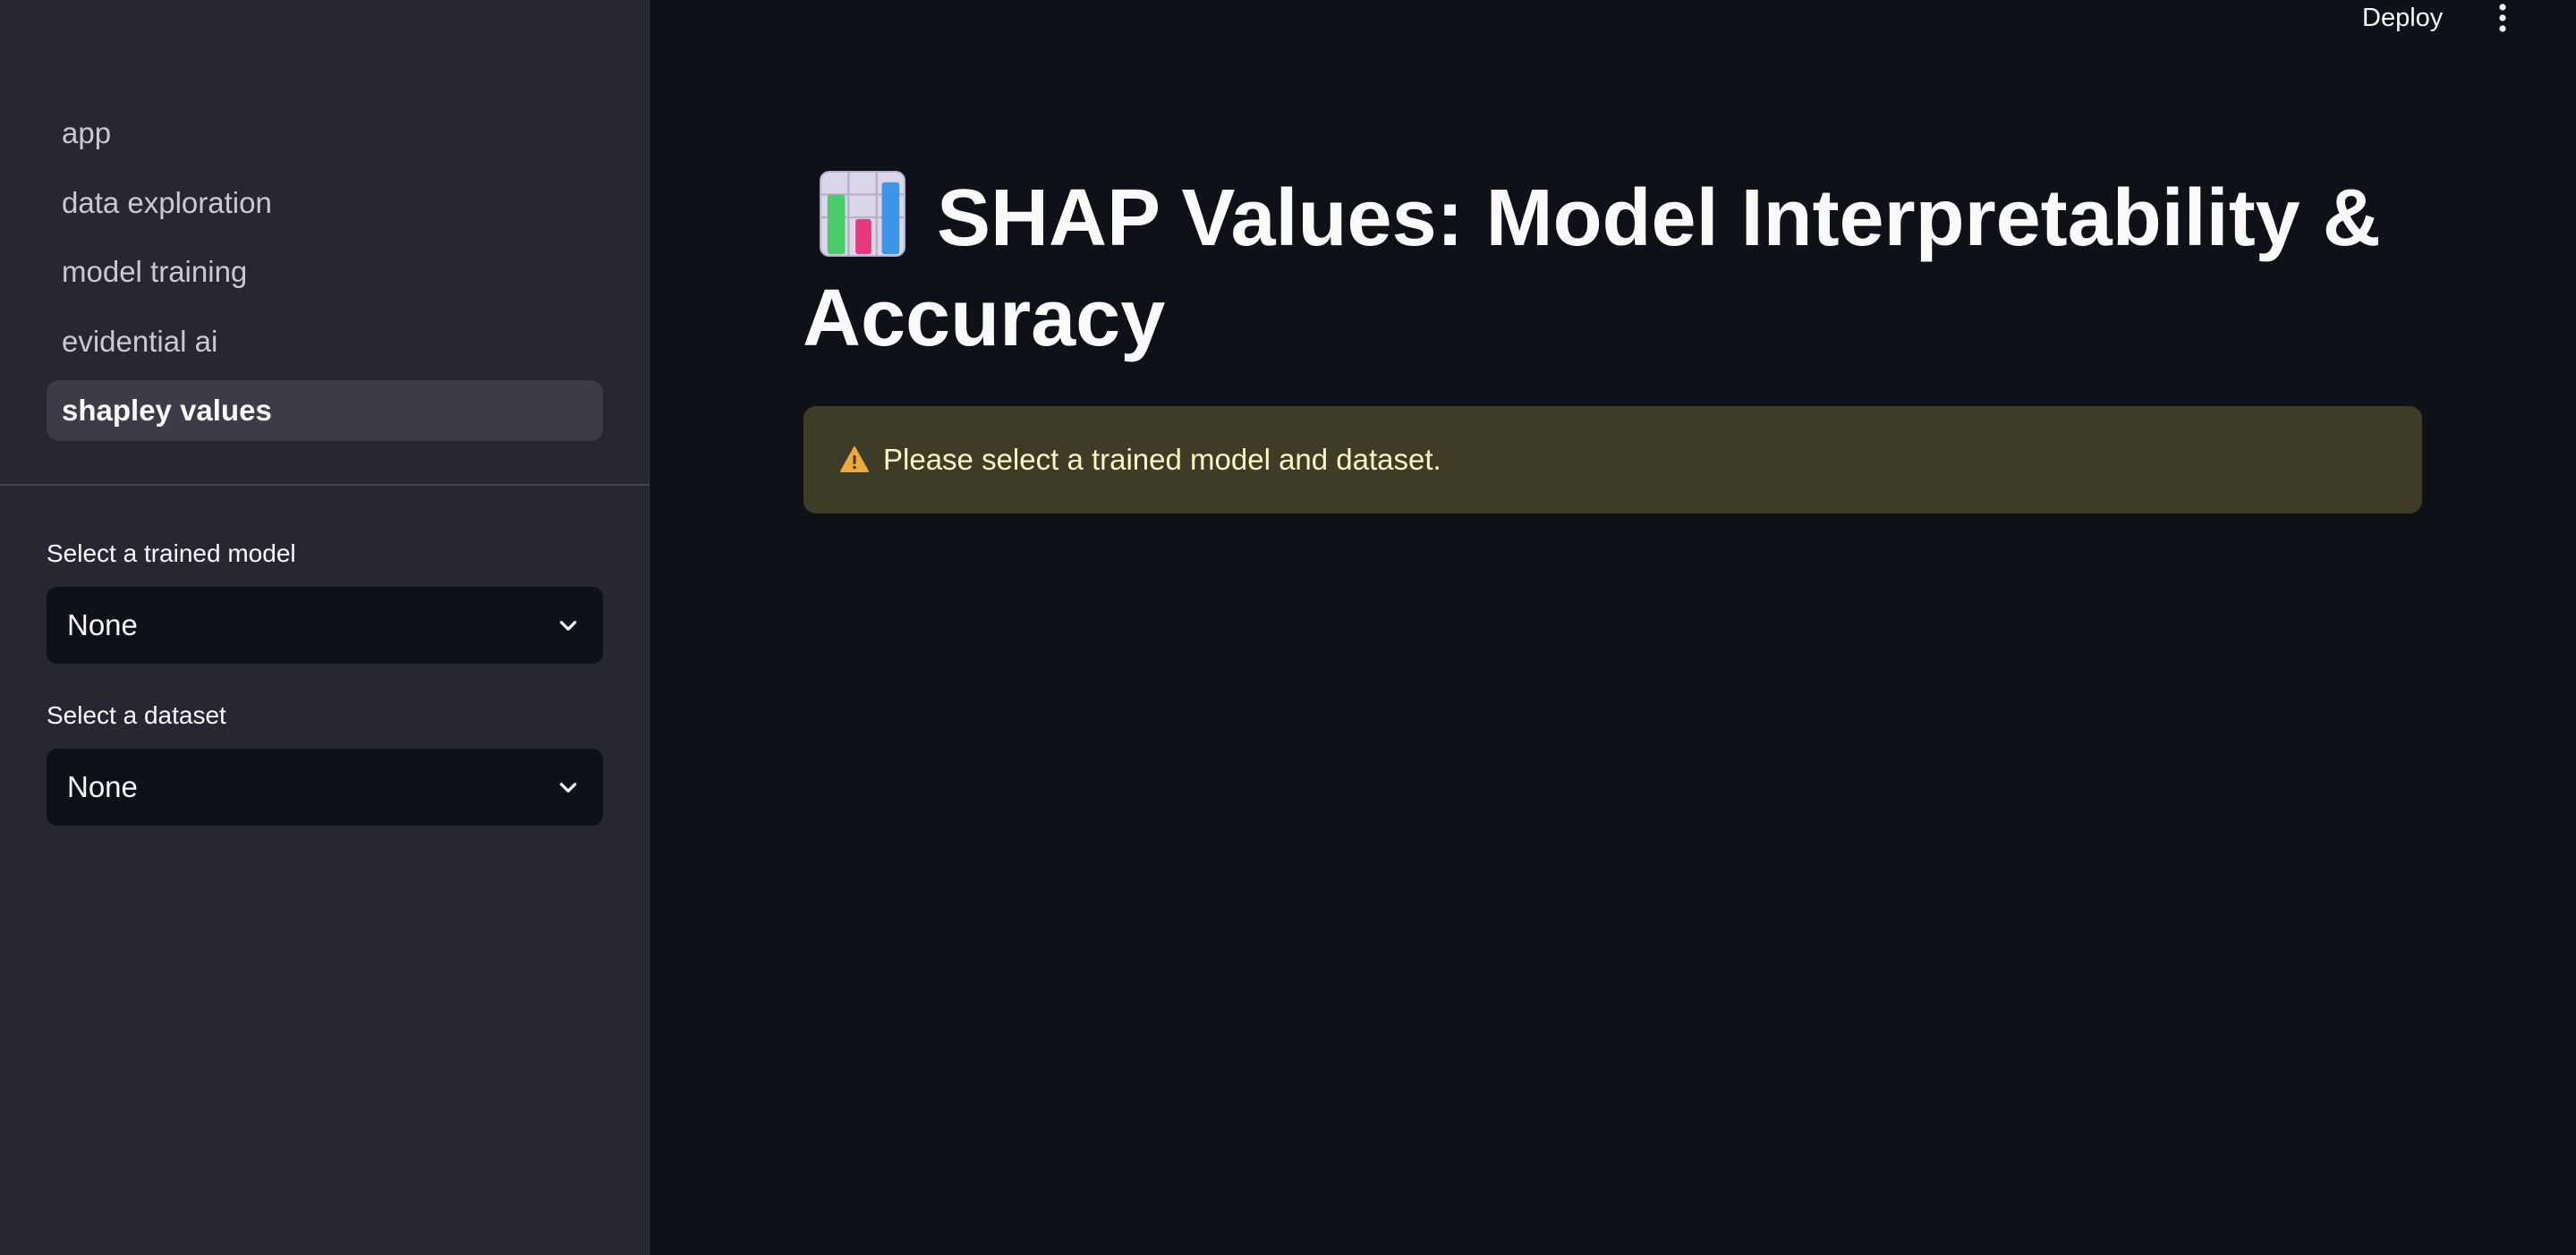 The height and width of the screenshot is (1255, 2576). Describe the element at coordinates (155, 271) in the screenshot. I see `sidebar-item-label: model training` at that location.